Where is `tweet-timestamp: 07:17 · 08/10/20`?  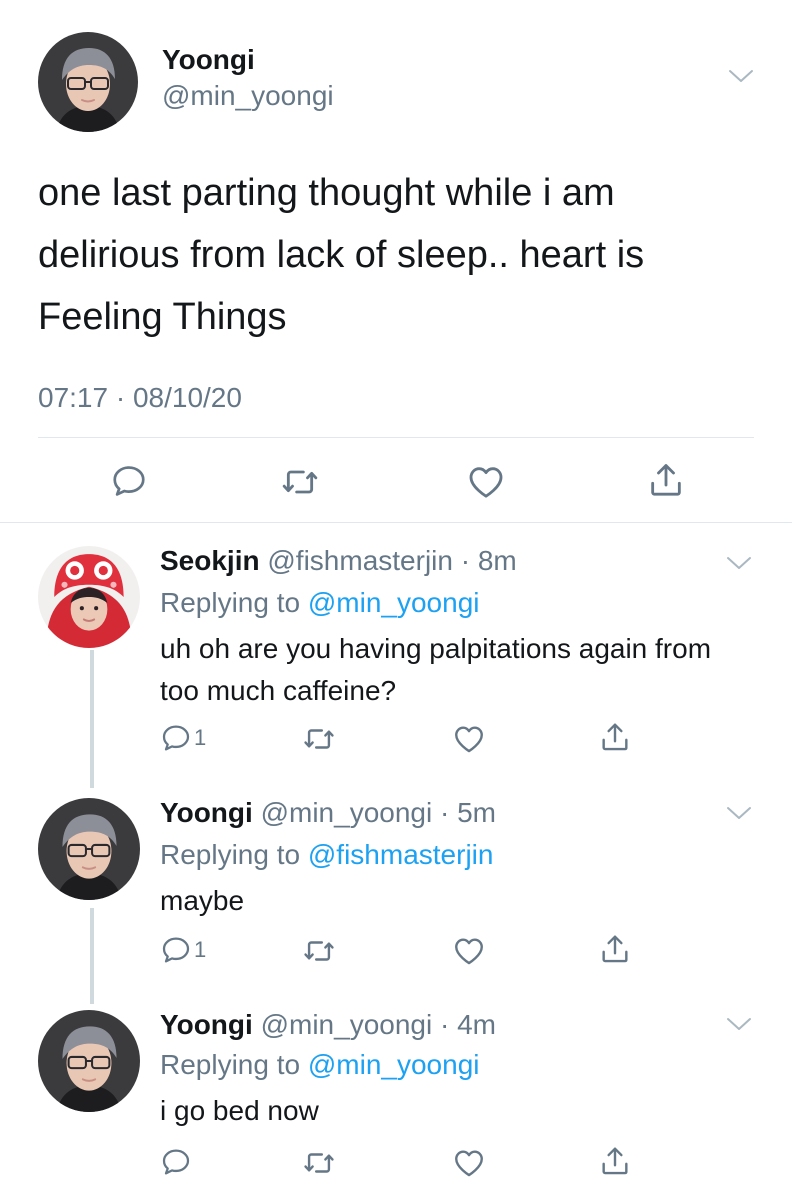
tweet-timestamp: 07:17 · 08/10/20 is located at coordinates (140, 398).